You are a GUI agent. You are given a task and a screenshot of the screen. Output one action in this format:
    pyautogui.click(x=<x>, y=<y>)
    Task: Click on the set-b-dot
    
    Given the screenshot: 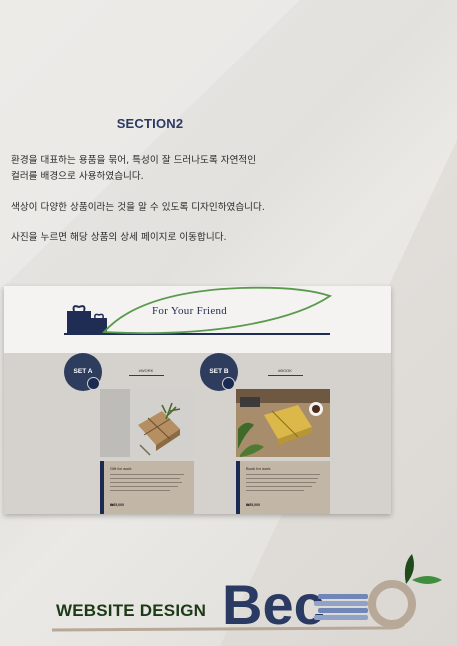 What is the action you would take?
    pyautogui.click(x=228, y=383)
    